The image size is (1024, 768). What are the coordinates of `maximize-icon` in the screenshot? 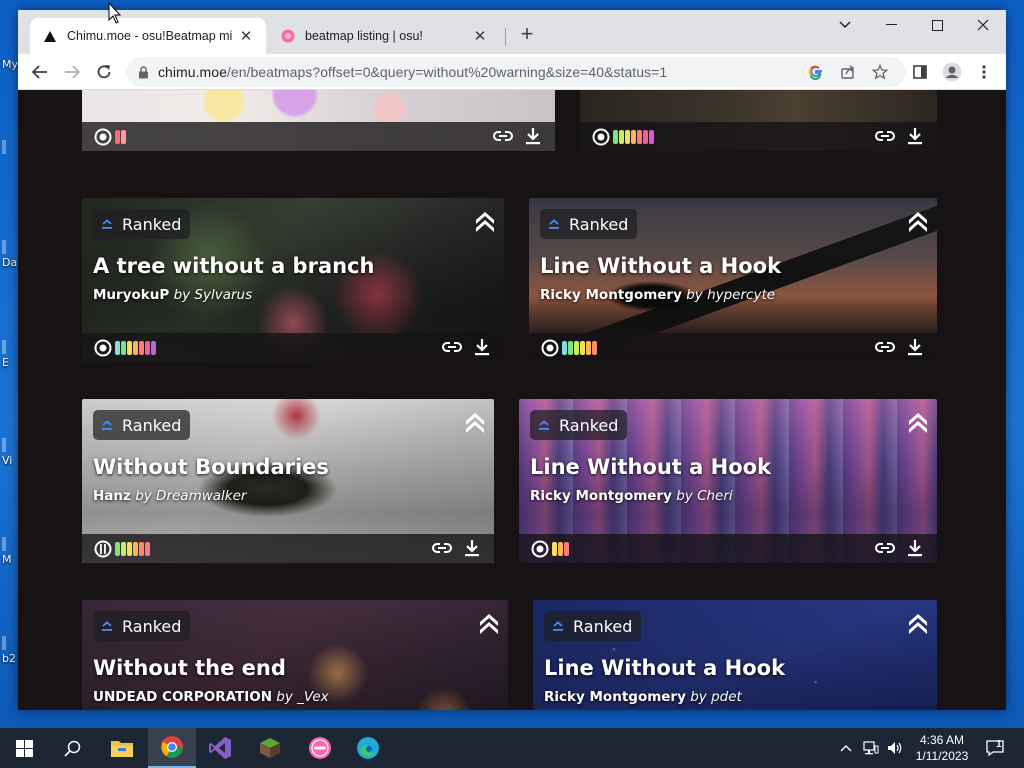 It's located at (937, 25).